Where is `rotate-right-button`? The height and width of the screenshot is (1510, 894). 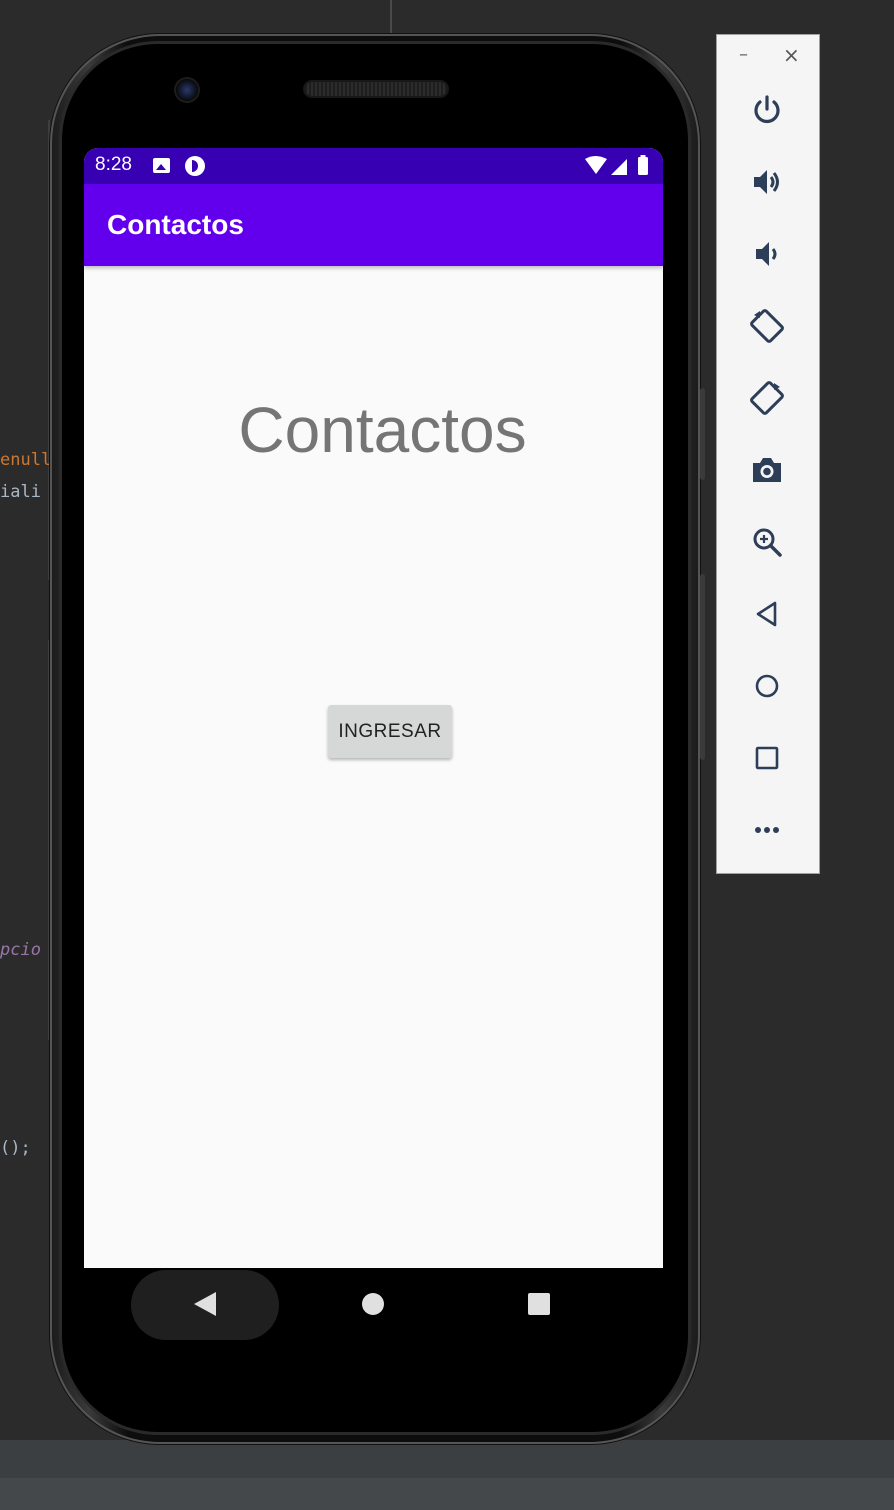
rotate-right-button is located at coordinates (767, 398).